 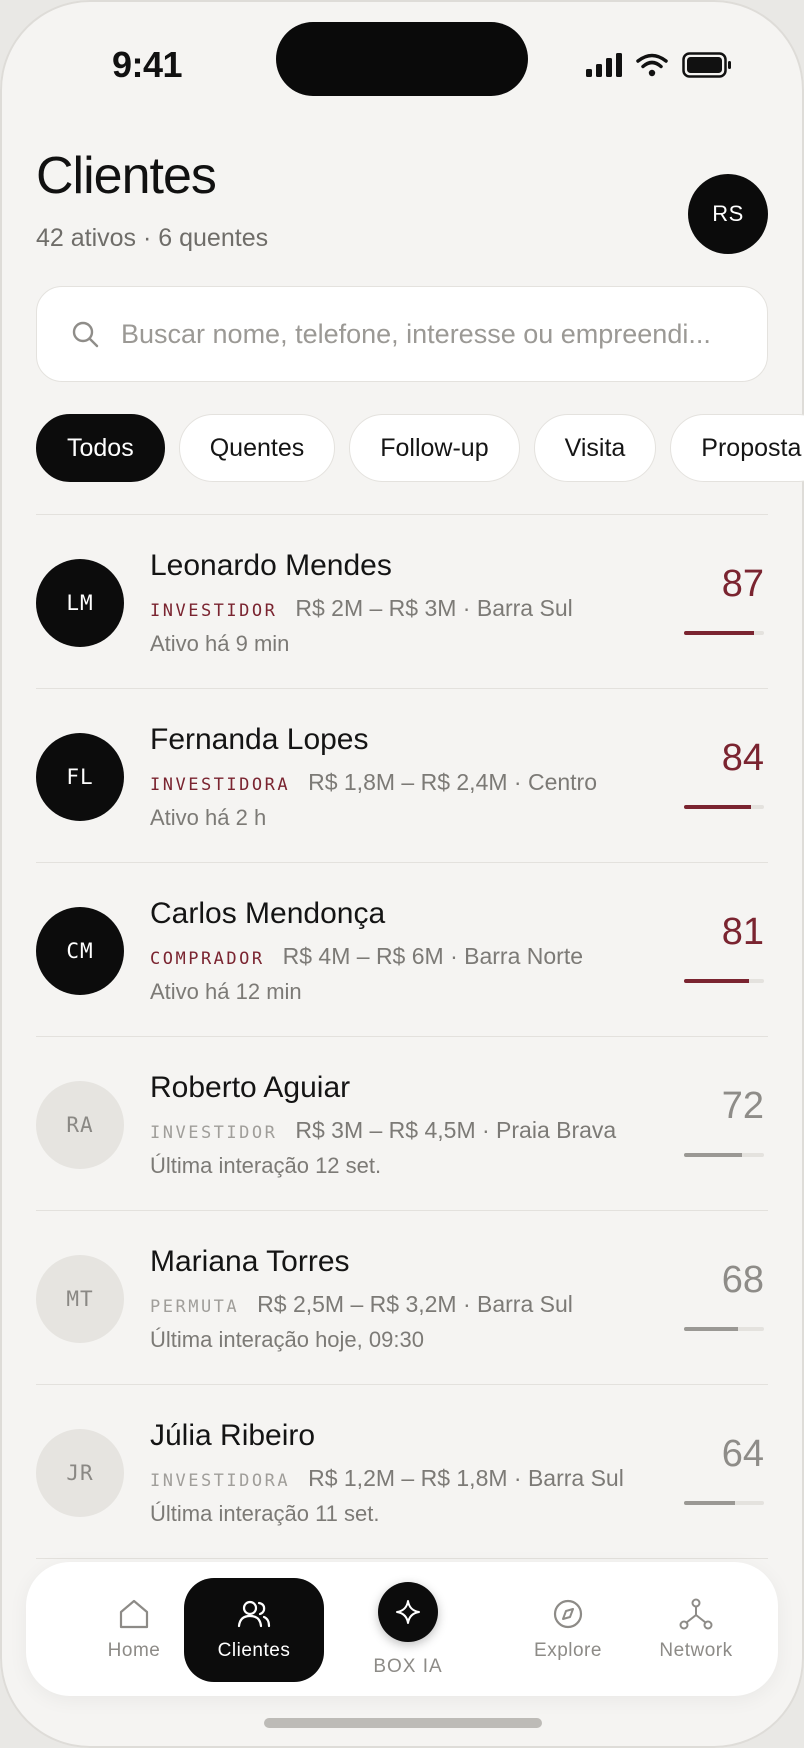 What do you see at coordinates (226, 991) in the screenshot?
I see `client-activity: Ativo há 12 min` at bounding box center [226, 991].